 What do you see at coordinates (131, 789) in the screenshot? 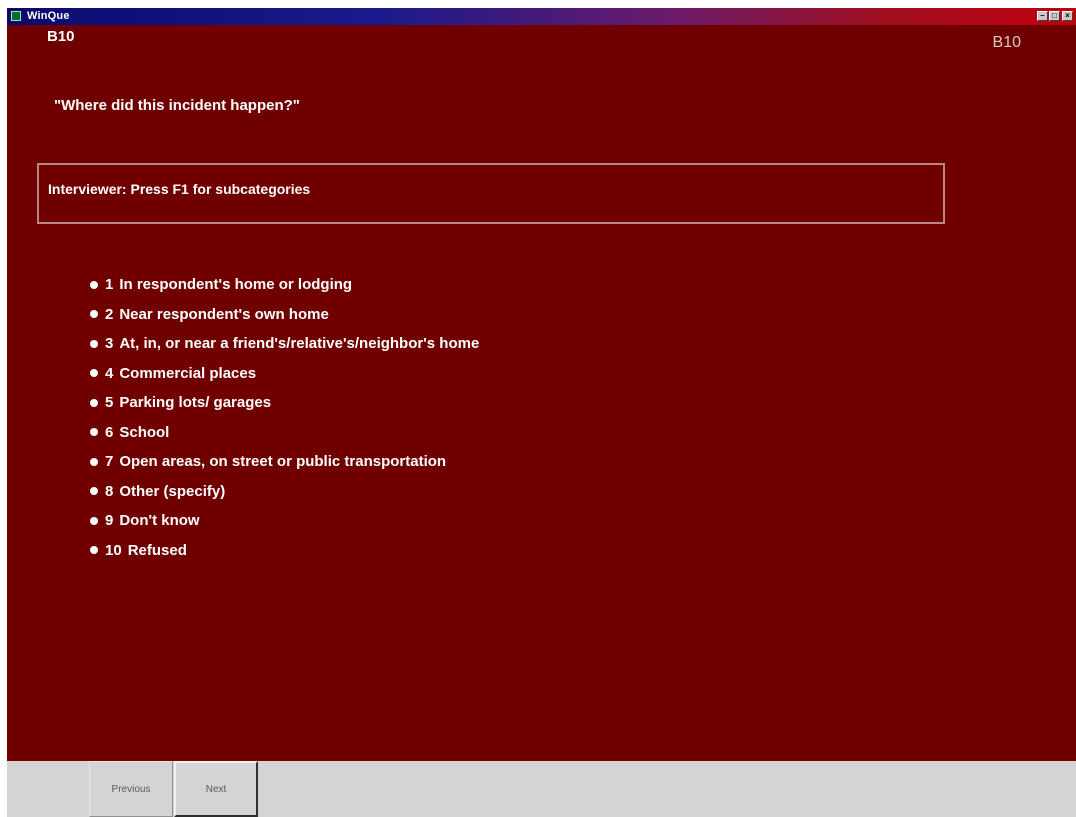
I see `previous-button: Previous` at bounding box center [131, 789].